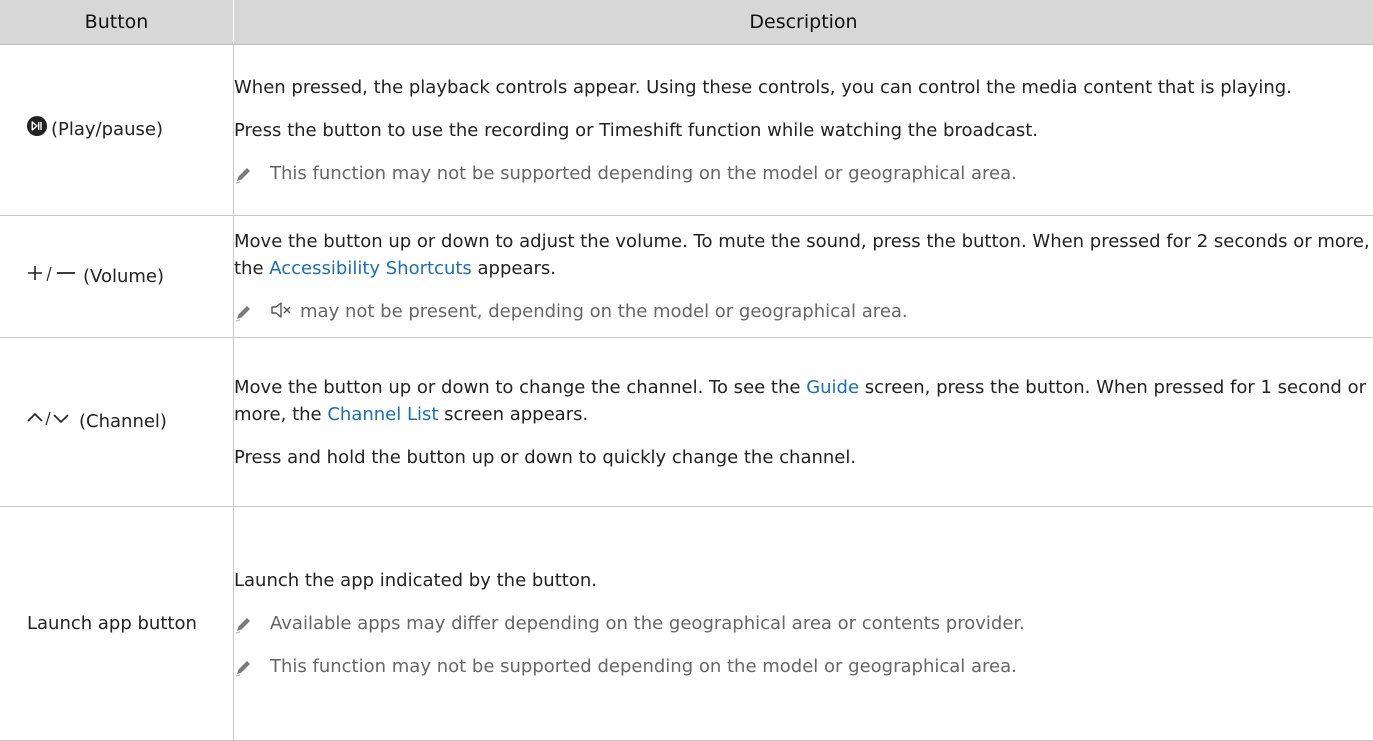 Image resolution: width=1373 pixels, height=741 pixels. I want to click on plus-minus-icon, so click(53, 277).